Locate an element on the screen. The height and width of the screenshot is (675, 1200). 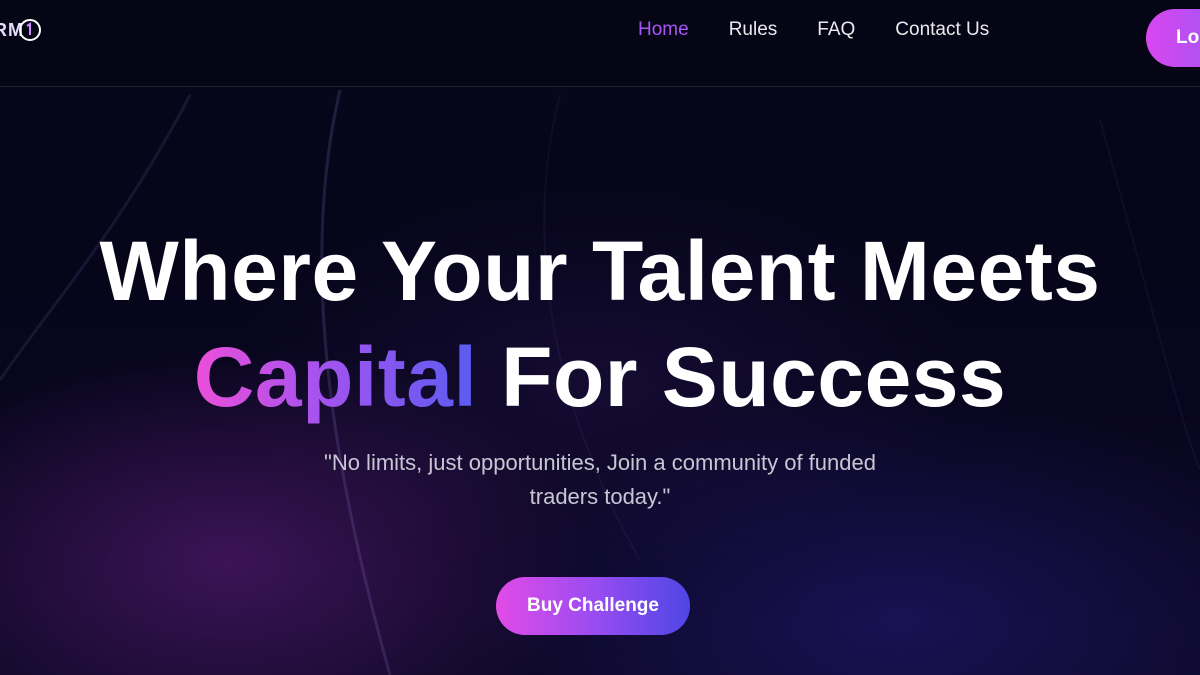
brand-logo: RM is located at coordinates (21, 30).